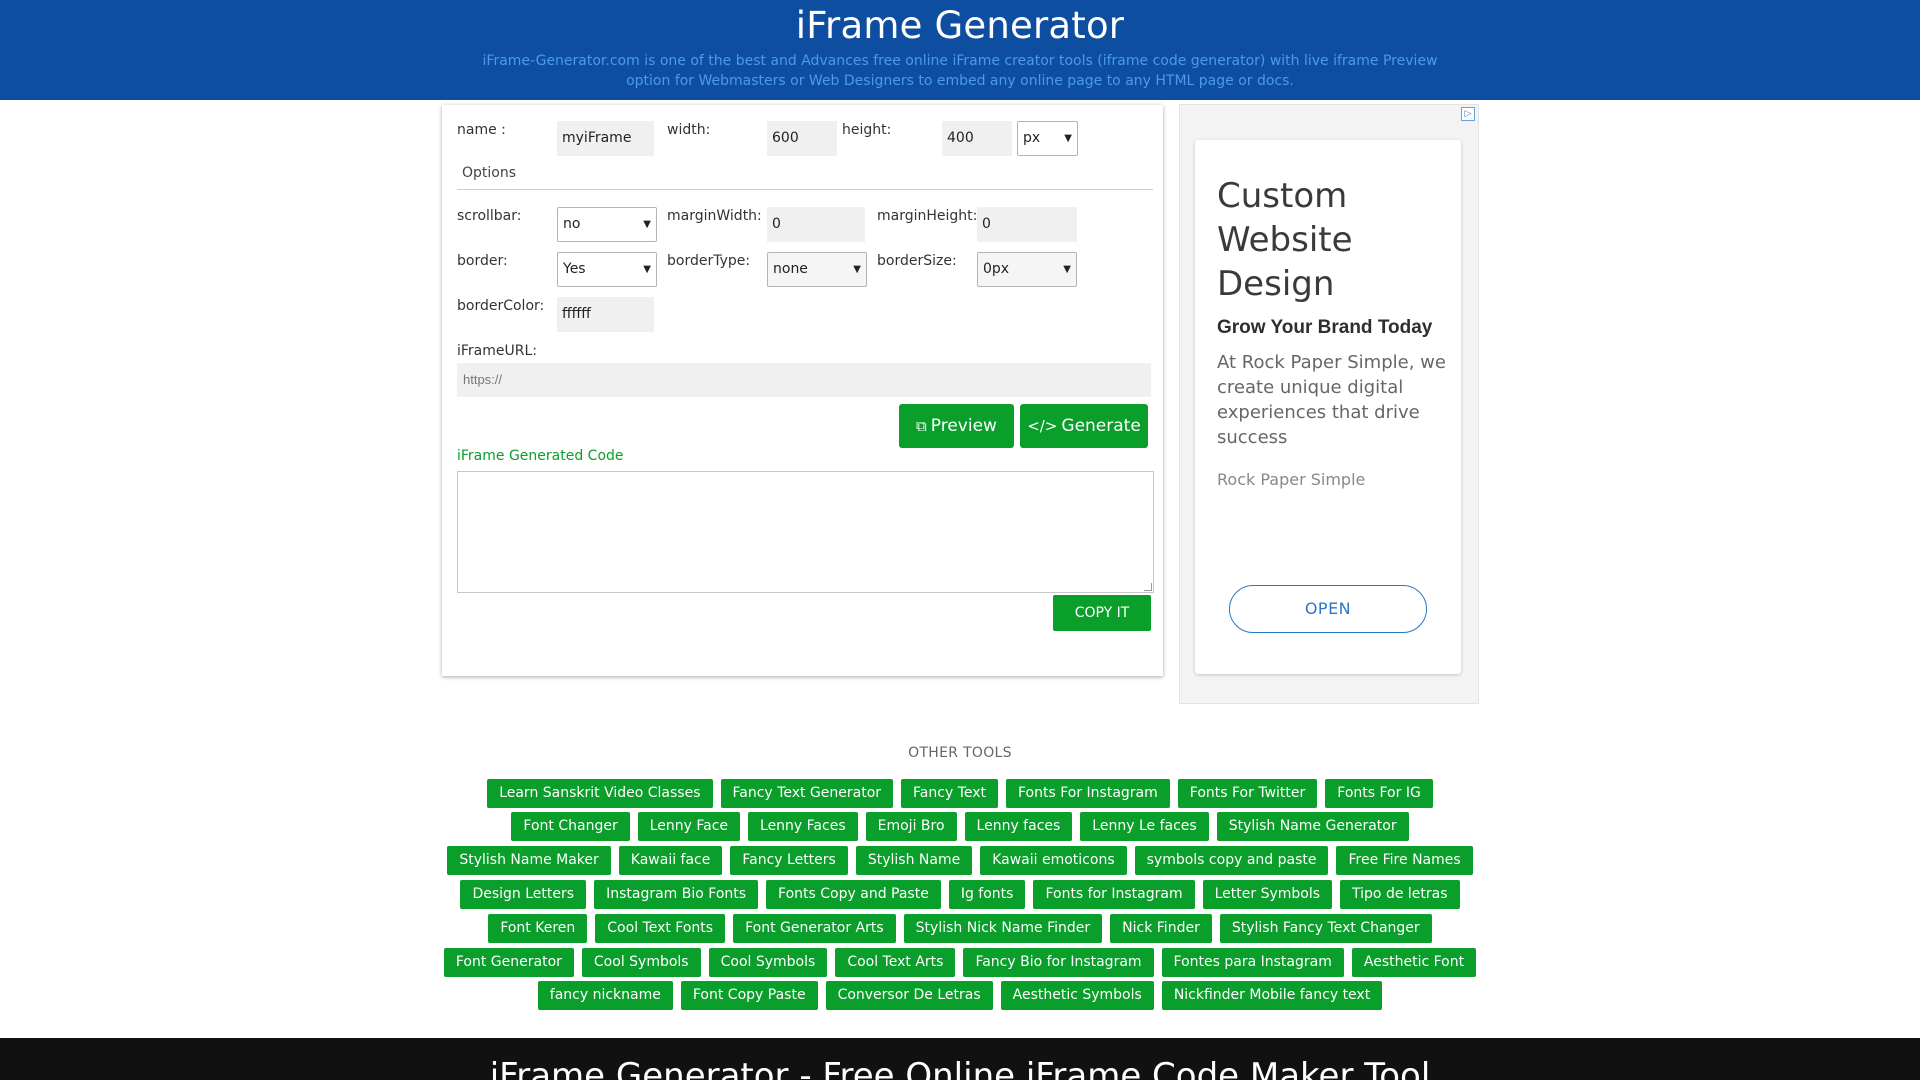 This screenshot has height=1080, width=1920. I want to click on bordersize-select: 0px ▼, so click(1027, 269).